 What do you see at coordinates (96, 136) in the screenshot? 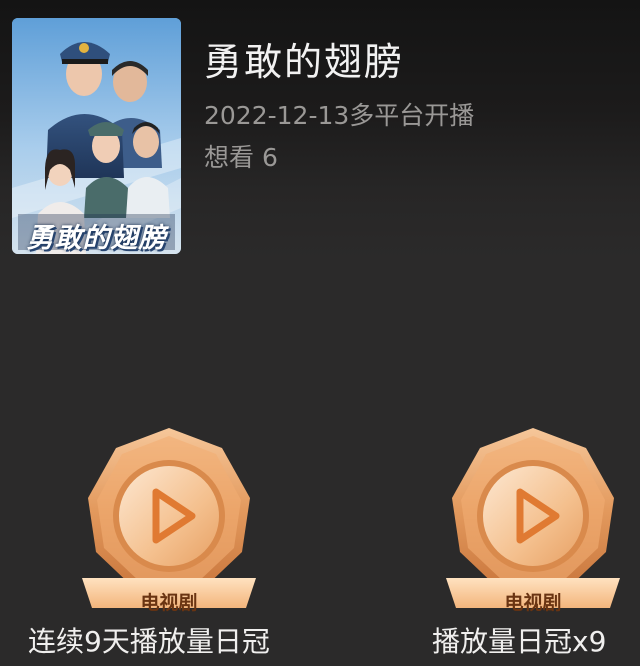
I see `show-poster: 勇敢的翅膀` at bounding box center [96, 136].